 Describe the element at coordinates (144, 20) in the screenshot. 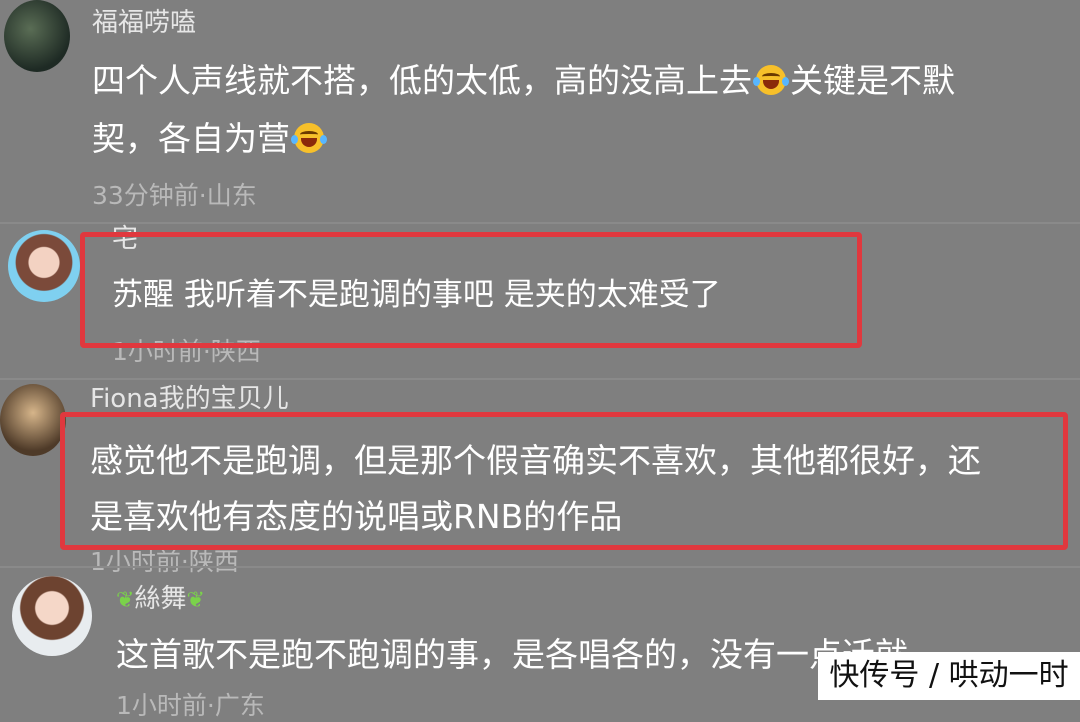

I see `comment-username: 福福唠嗑` at that location.